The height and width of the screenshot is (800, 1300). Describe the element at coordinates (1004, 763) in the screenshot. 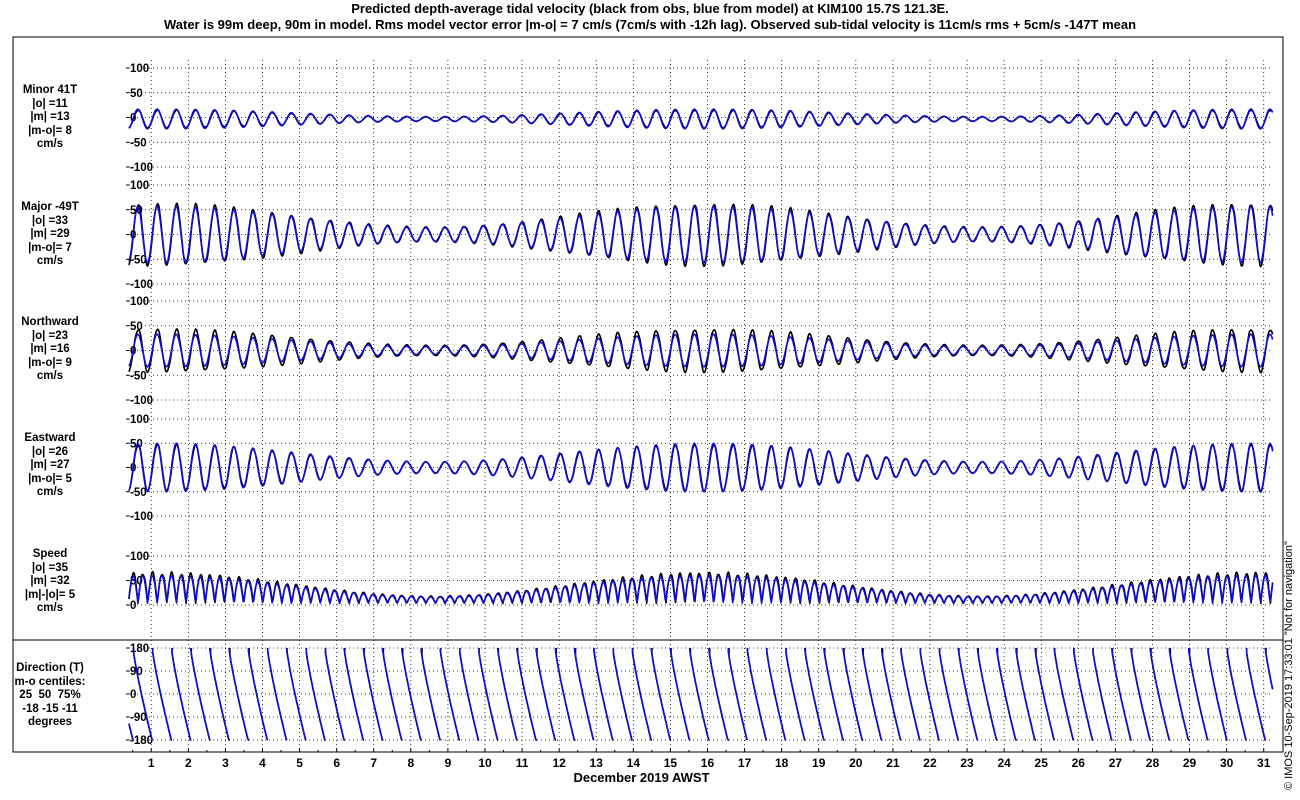

I see `x-tick-label: 24` at that location.